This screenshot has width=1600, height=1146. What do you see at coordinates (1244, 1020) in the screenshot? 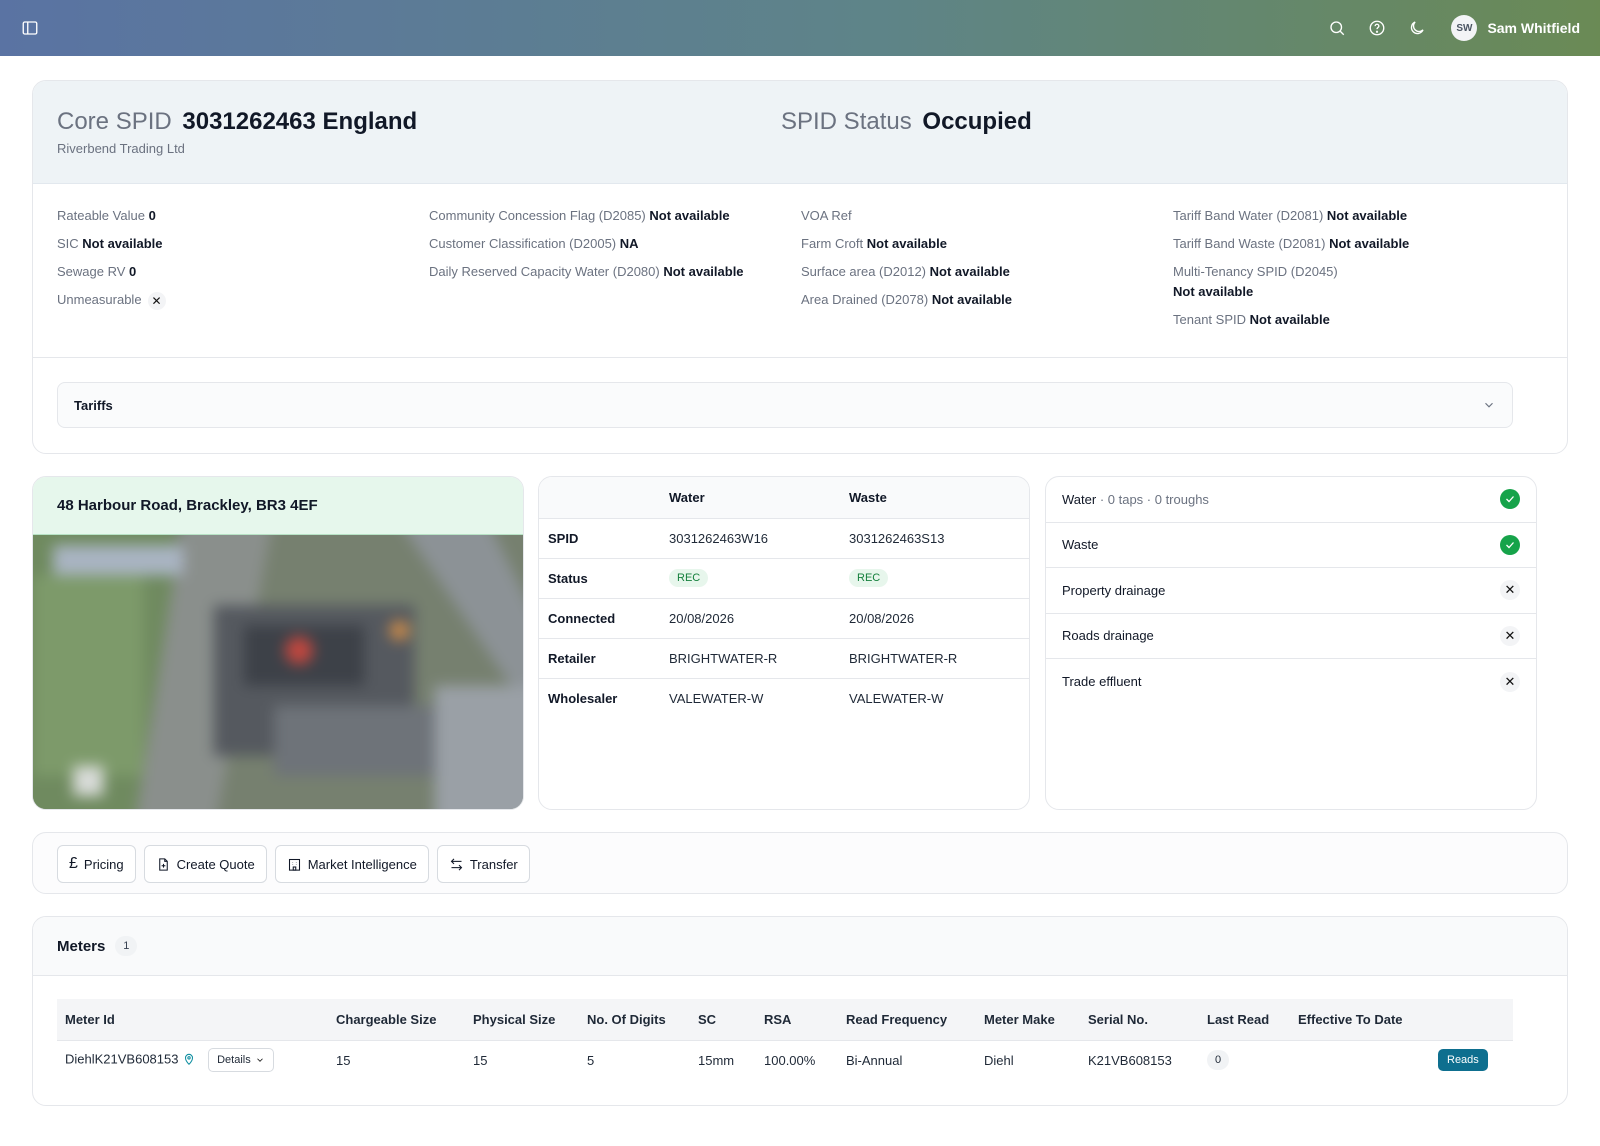
I see `col-last-read: Last Read` at bounding box center [1244, 1020].